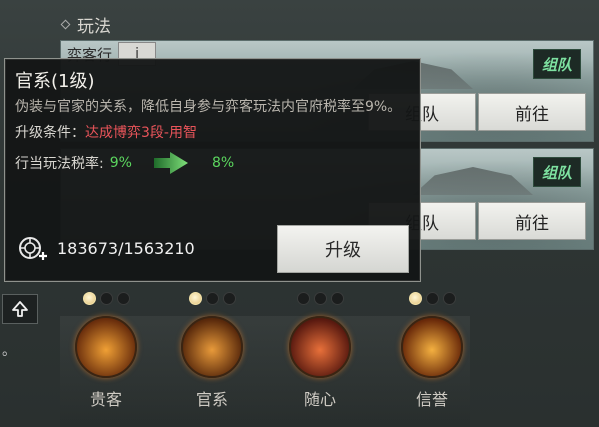 Image resolution: width=599 pixels, height=427 pixels. Describe the element at coordinates (211, 399) in the screenshot. I see `skill-name: 官系` at that location.